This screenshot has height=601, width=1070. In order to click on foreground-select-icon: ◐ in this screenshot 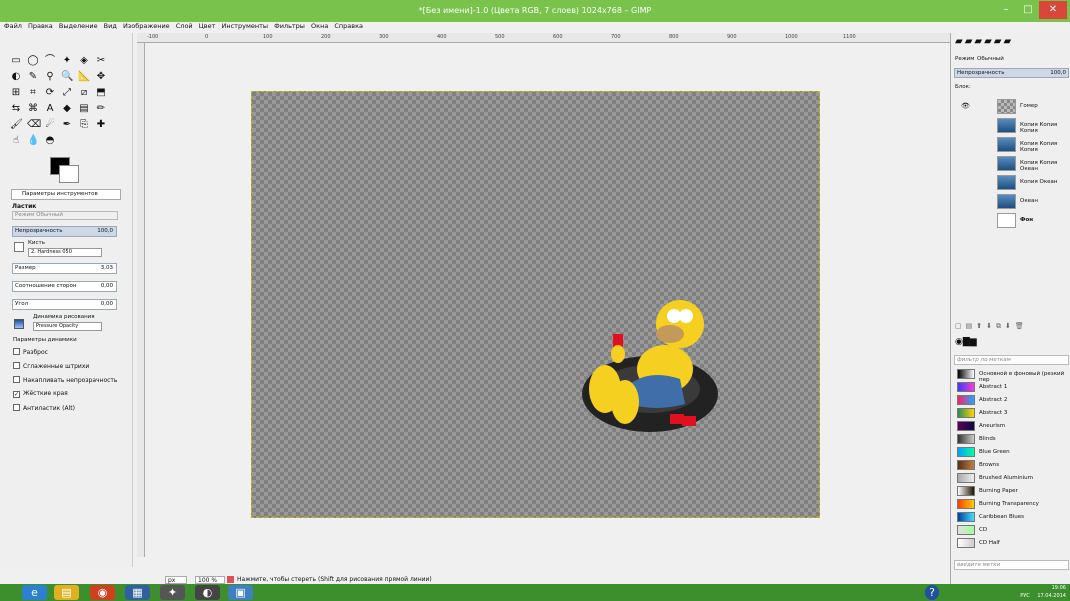, I will do `click(16, 77)`.